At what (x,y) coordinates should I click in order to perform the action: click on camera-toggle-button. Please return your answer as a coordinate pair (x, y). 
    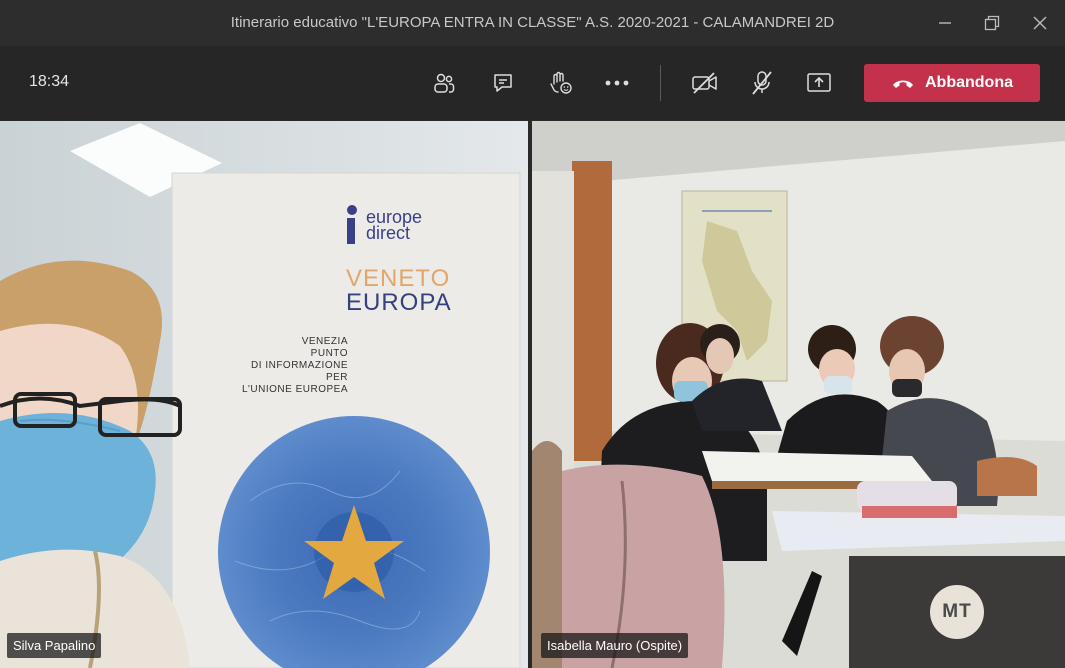
    Looking at the image, I should click on (705, 83).